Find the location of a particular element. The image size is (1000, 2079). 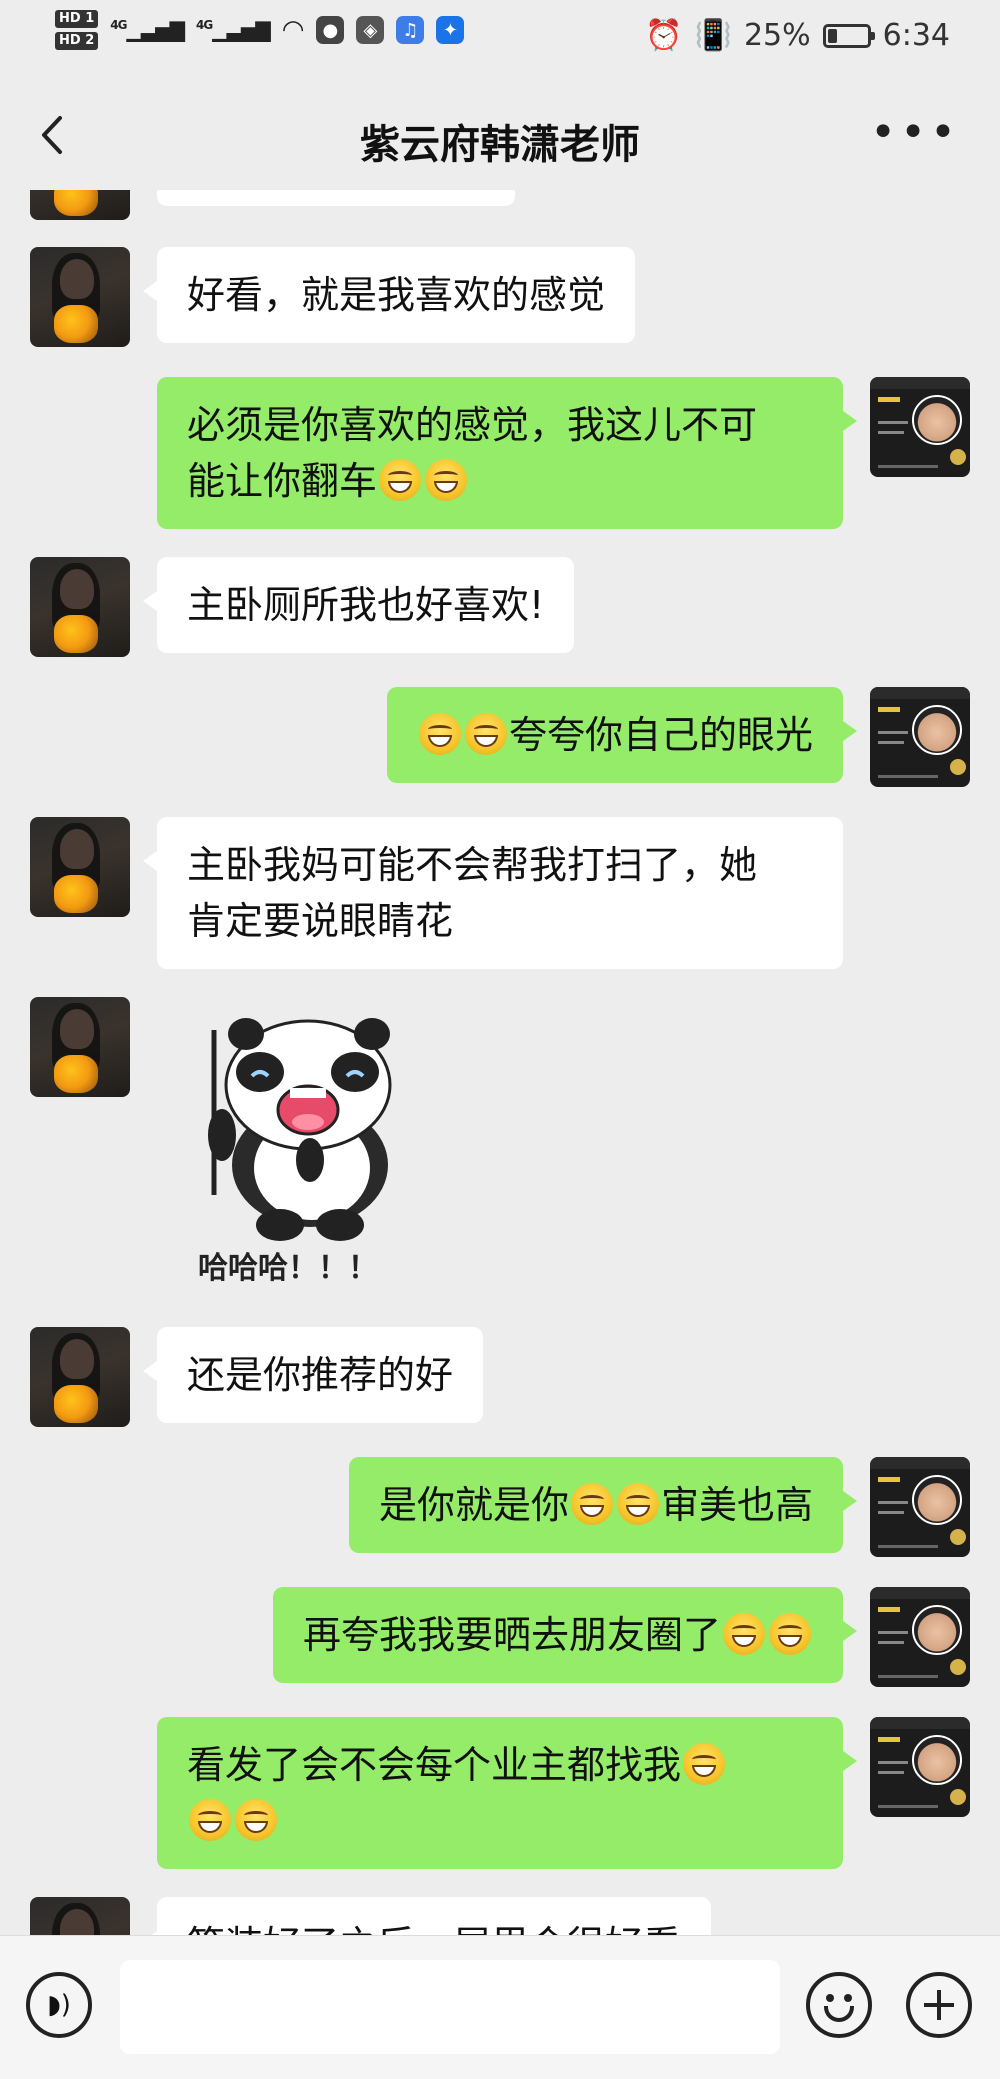

status-left: HD 1 HD 2 4G▁▃▅▇ 4G▁▃▅▇ ◠ ● ◈ ♫ ✦ is located at coordinates (260, 30).